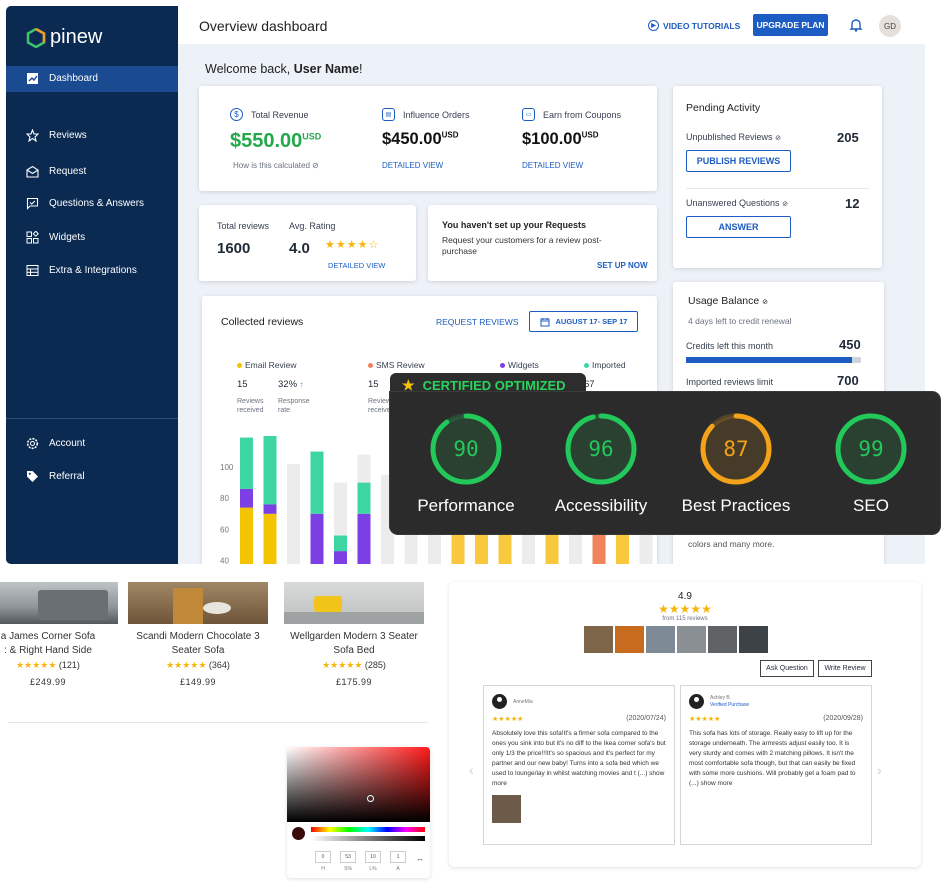 This screenshot has width=950, height=896. What do you see at coordinates (56, 135) in the screenshot?
I see `sidebar-item-reviews: Reviews` at bounding box center [56, 135].